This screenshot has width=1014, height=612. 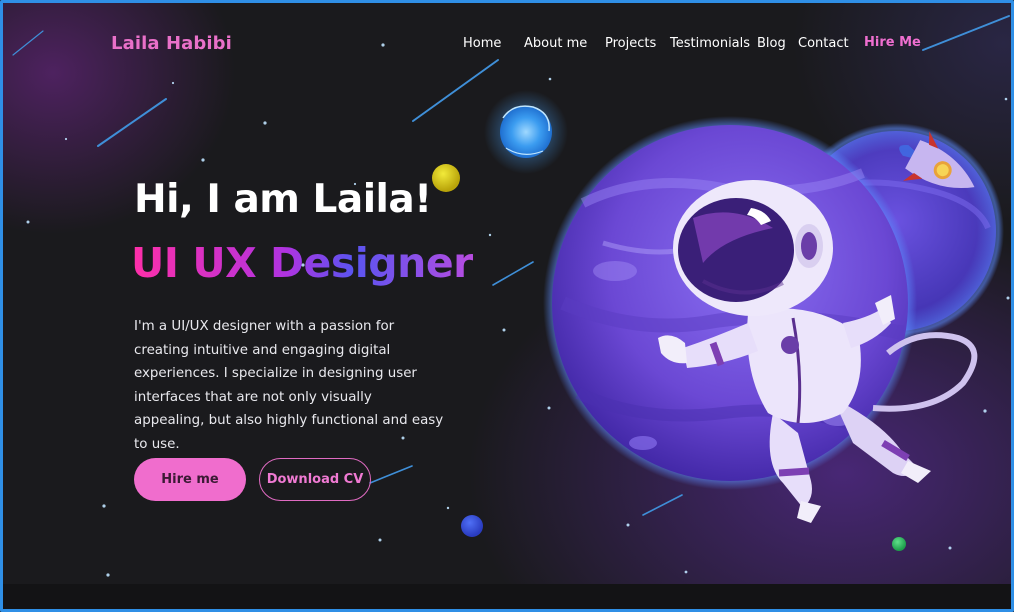 I want to click on hire-me-button: Hire me, so click(x=190, y=479).